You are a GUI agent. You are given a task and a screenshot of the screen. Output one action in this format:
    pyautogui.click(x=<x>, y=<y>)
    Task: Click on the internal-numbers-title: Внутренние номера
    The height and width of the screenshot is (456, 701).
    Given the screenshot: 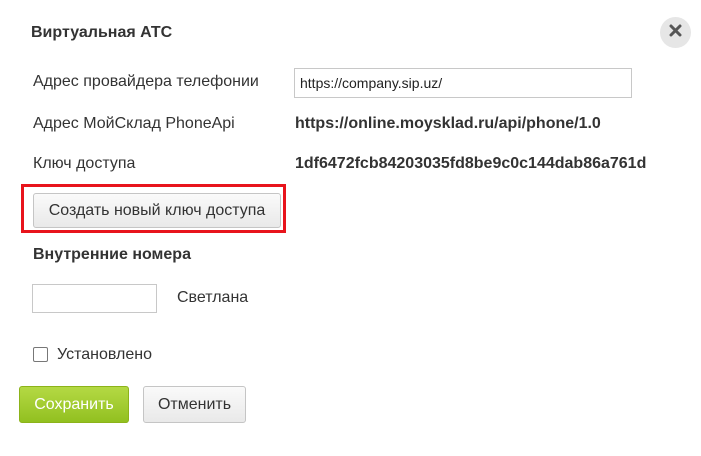 What is the action you would take?
    pyautogui.click(x=112, y=254)
    